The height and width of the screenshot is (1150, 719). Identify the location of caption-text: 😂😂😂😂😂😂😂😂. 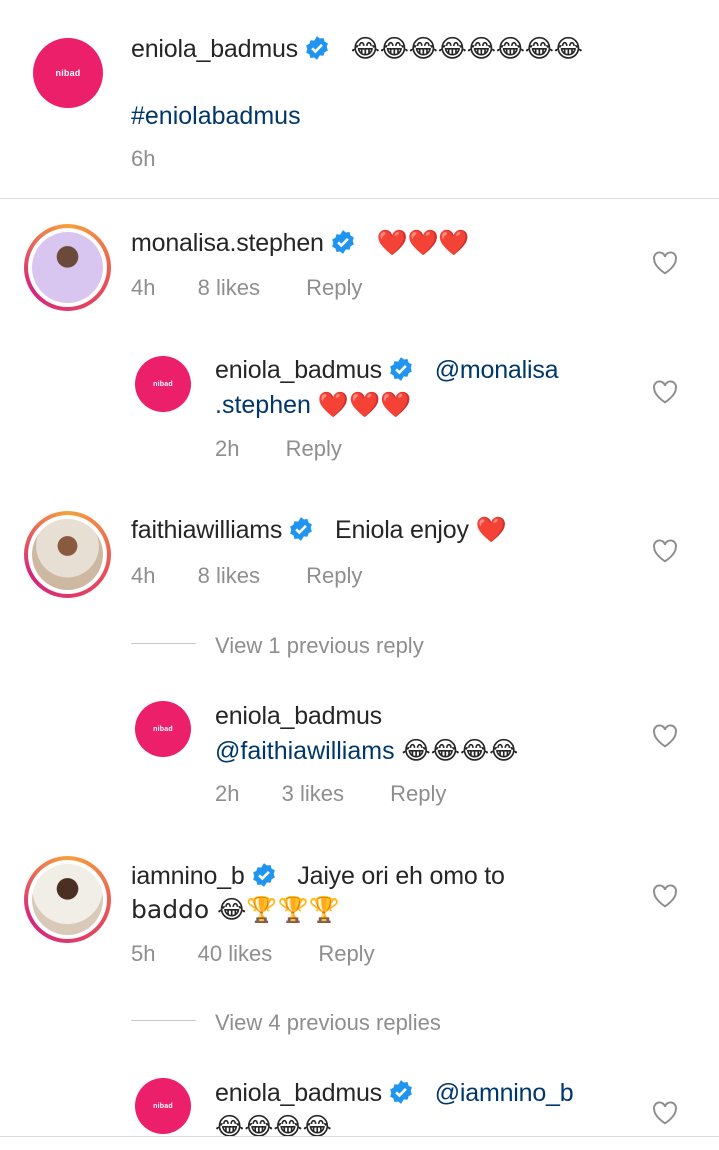
(466, 48).